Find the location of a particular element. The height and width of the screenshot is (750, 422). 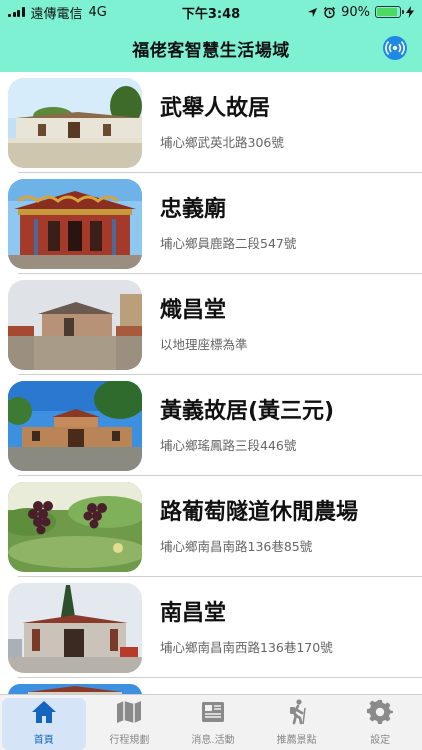

tab-recommended: 推薦景點 is located at coordinates (297, 722).